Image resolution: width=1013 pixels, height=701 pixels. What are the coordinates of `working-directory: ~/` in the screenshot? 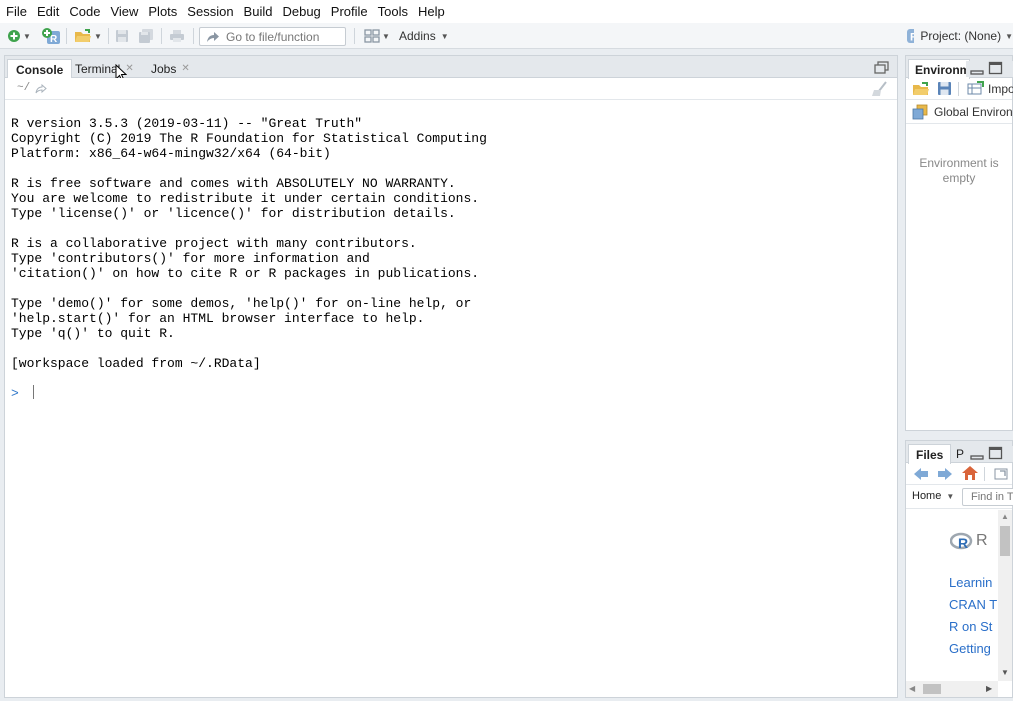 It's located at (23, 88).